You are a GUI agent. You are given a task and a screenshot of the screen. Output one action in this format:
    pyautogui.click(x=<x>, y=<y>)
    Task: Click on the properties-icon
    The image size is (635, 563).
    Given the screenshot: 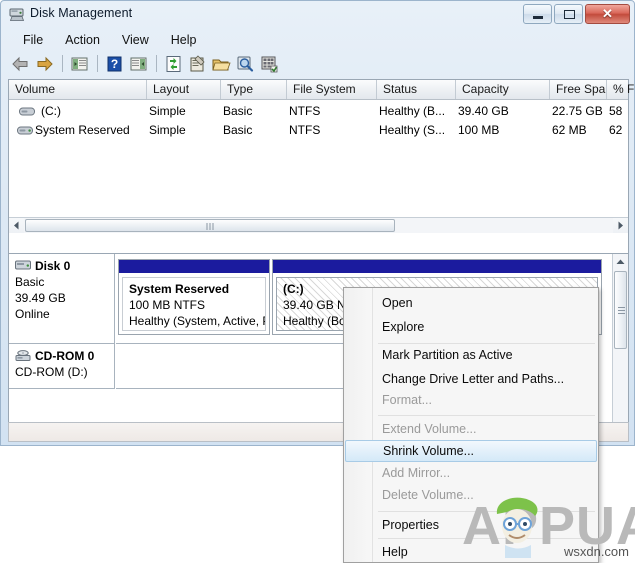 What is the action you would take?
    pyautogui.click(x=197, y=64)
    